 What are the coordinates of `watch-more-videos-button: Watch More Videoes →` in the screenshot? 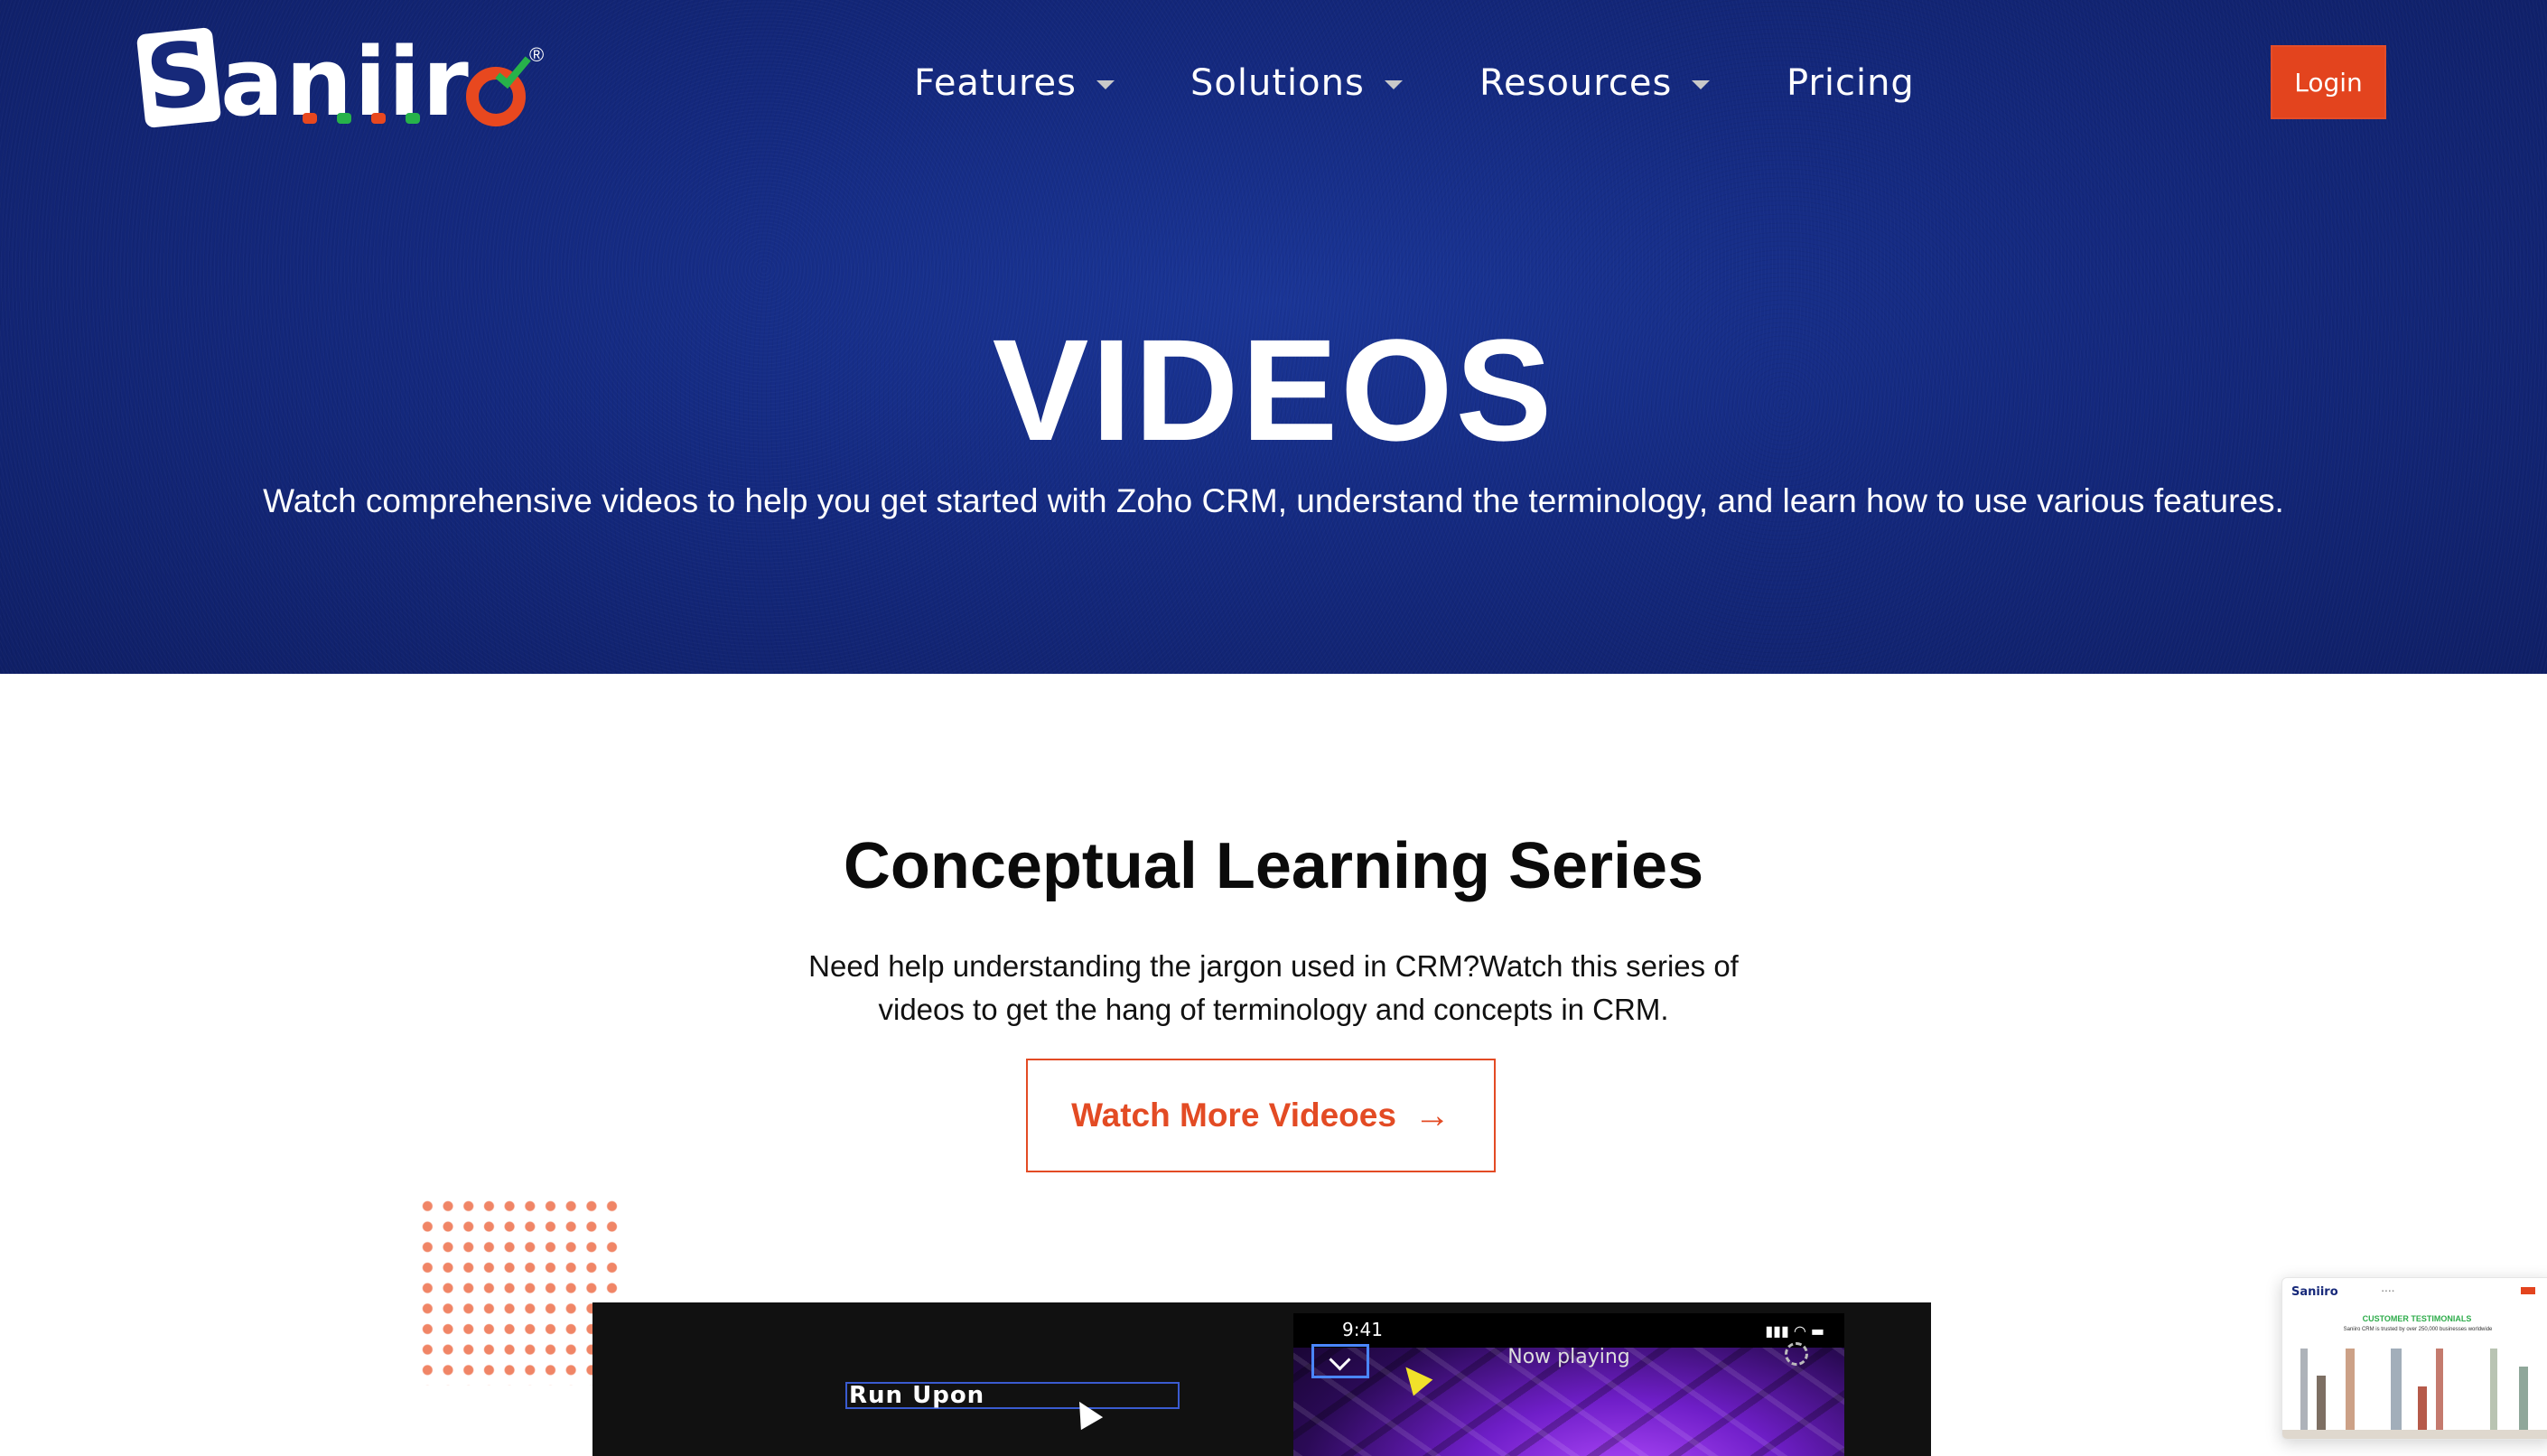 It's located at (1261, 1115).